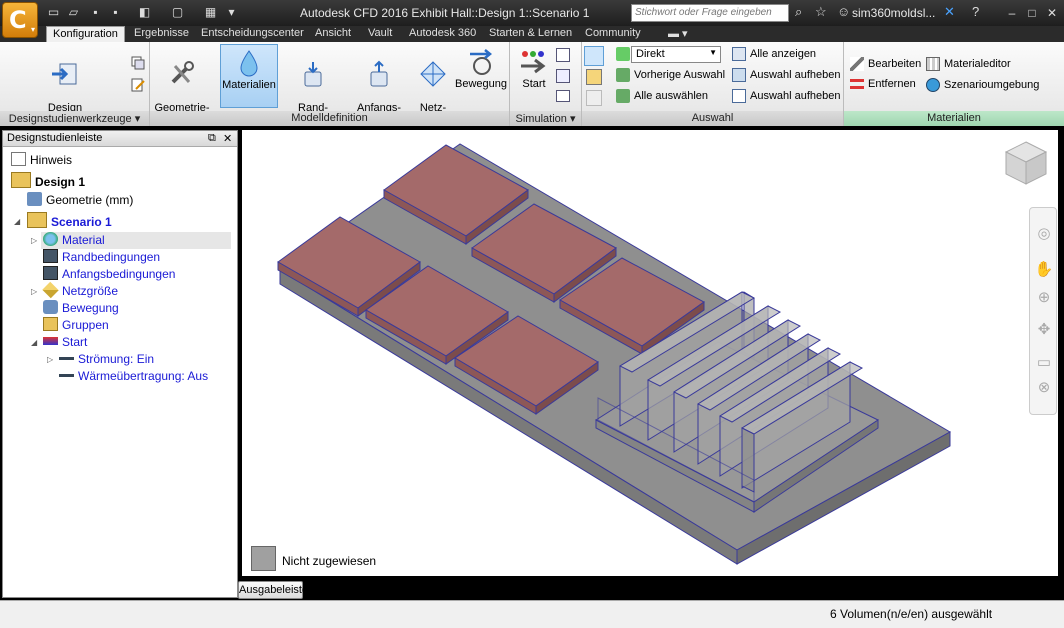 Image resolution: width=1064 pixels, height=628 pixels. What do you see at coordinates (563, 55) in the screenshot?
I see `list-icon` at bounding box center [563, 55].